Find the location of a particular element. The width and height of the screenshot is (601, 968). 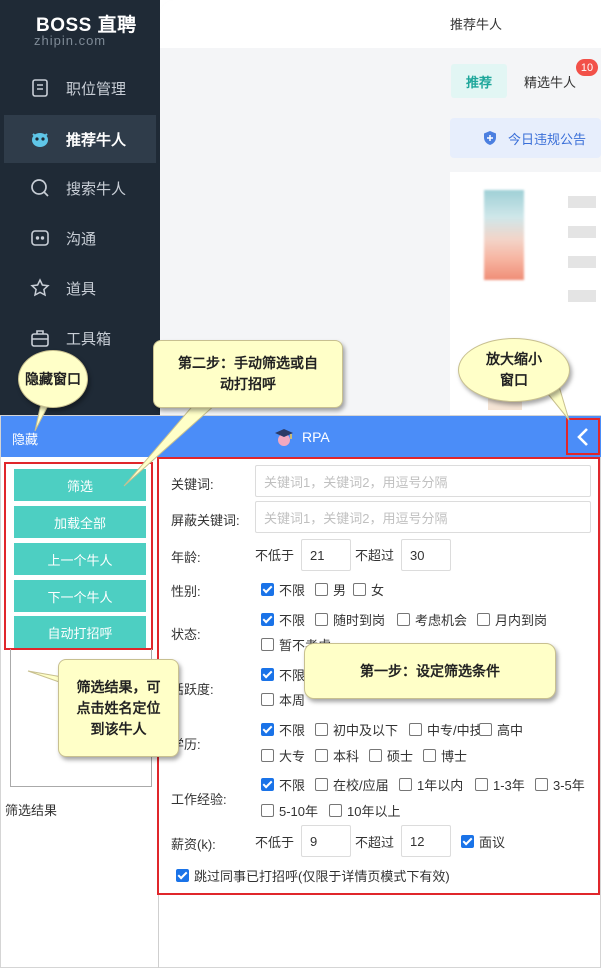

step1-callout: 第一步：设定筛选条件 is located at coordinates (430, 671).